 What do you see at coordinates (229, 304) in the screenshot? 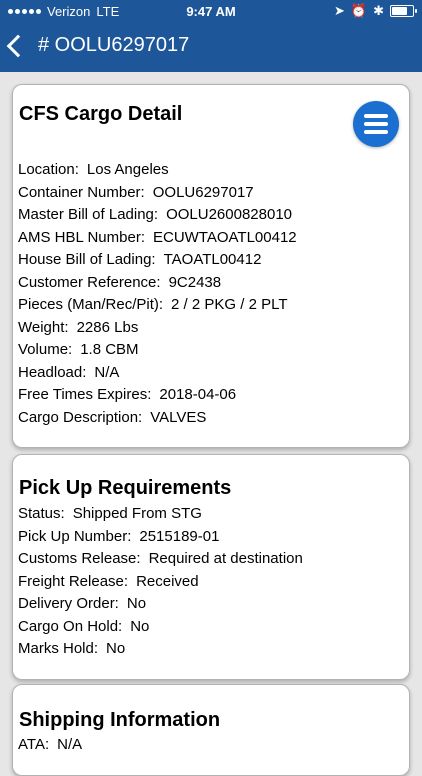
I see `row-value: 2 / 2 PKG / 2 PLT` at bounding box center [229, 304].